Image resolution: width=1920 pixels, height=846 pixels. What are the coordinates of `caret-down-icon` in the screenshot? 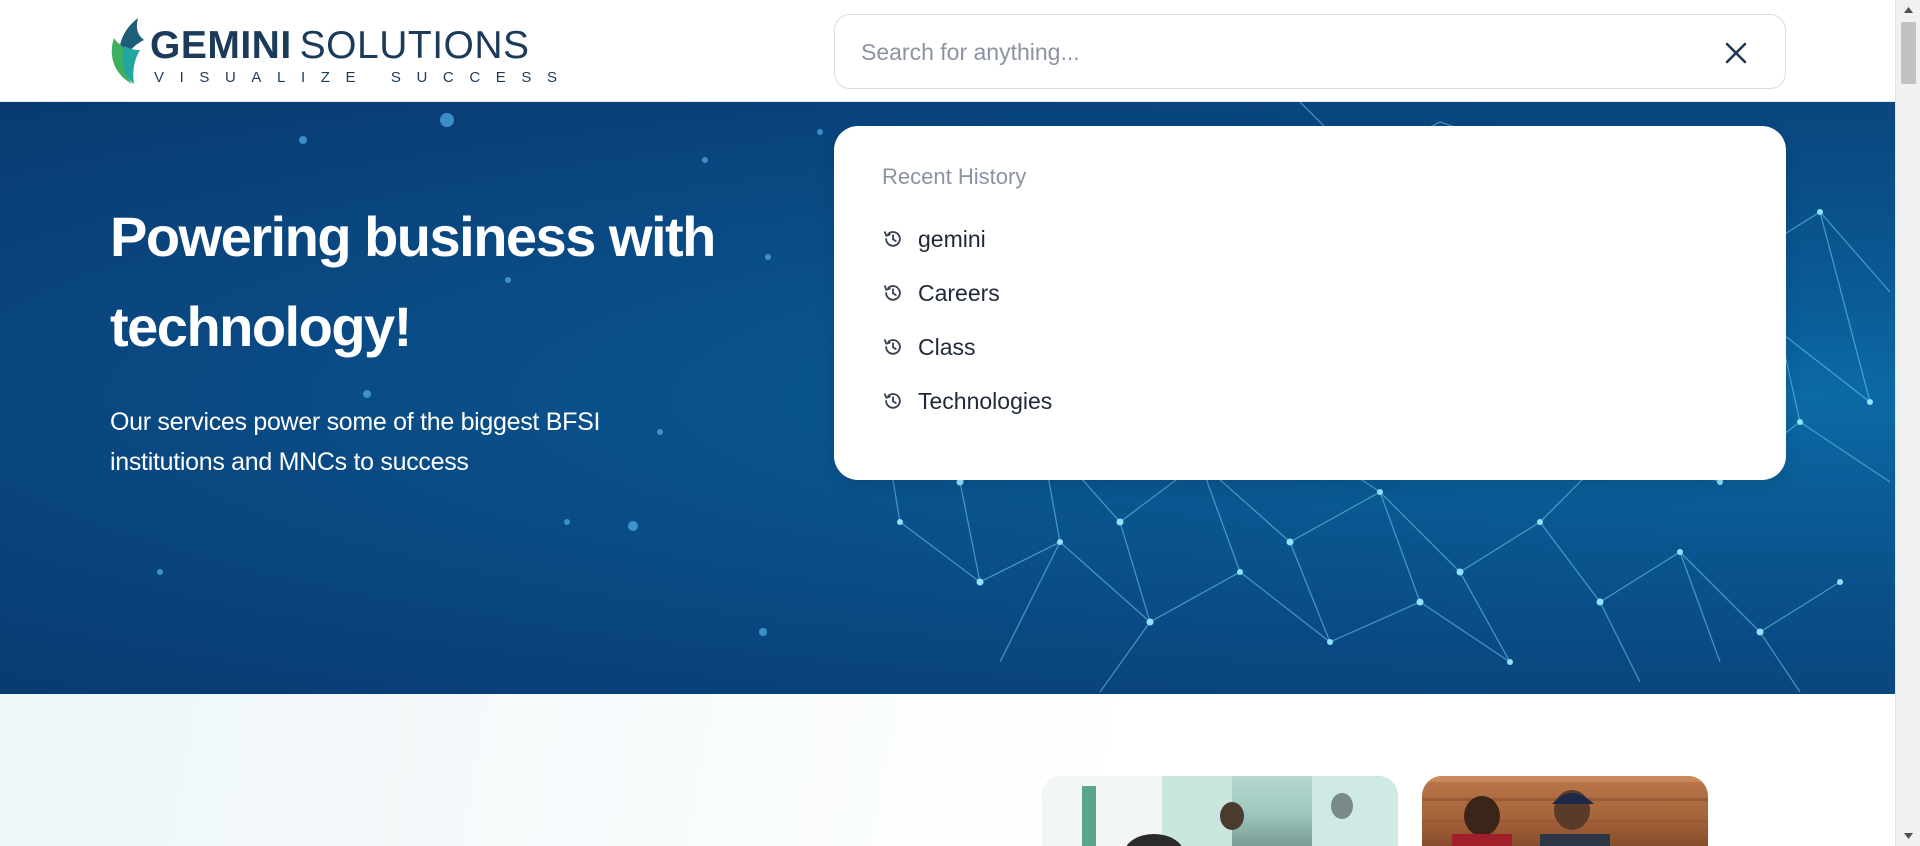 It's located at (1908, 836).